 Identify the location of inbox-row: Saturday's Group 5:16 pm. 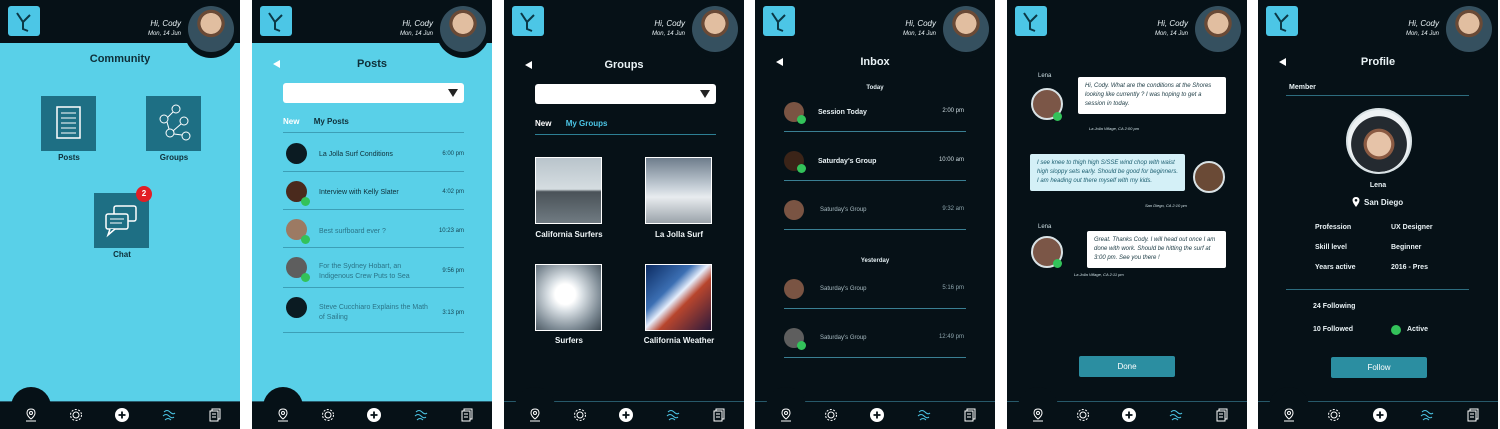
(875, 290).